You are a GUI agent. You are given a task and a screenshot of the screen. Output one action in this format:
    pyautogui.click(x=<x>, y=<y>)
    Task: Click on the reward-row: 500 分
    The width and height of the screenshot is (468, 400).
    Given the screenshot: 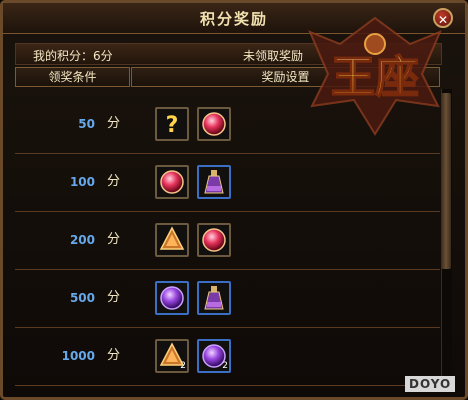 What is the action you would take?
    pyautogui.click(x=227, y=298)
    